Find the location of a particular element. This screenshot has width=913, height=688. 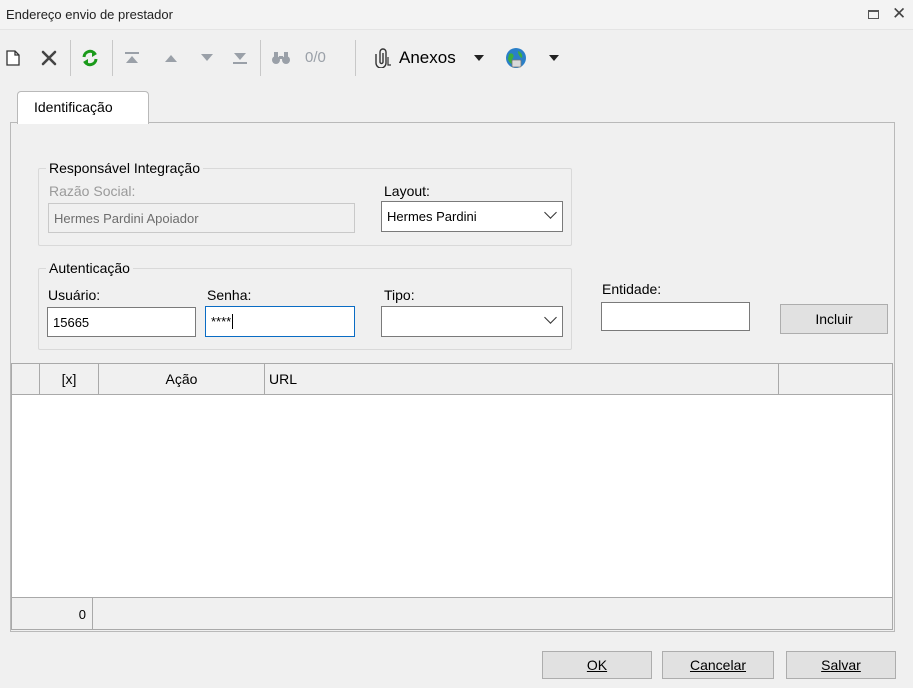

column-header-url: URL is located at coordinates (522, 379).